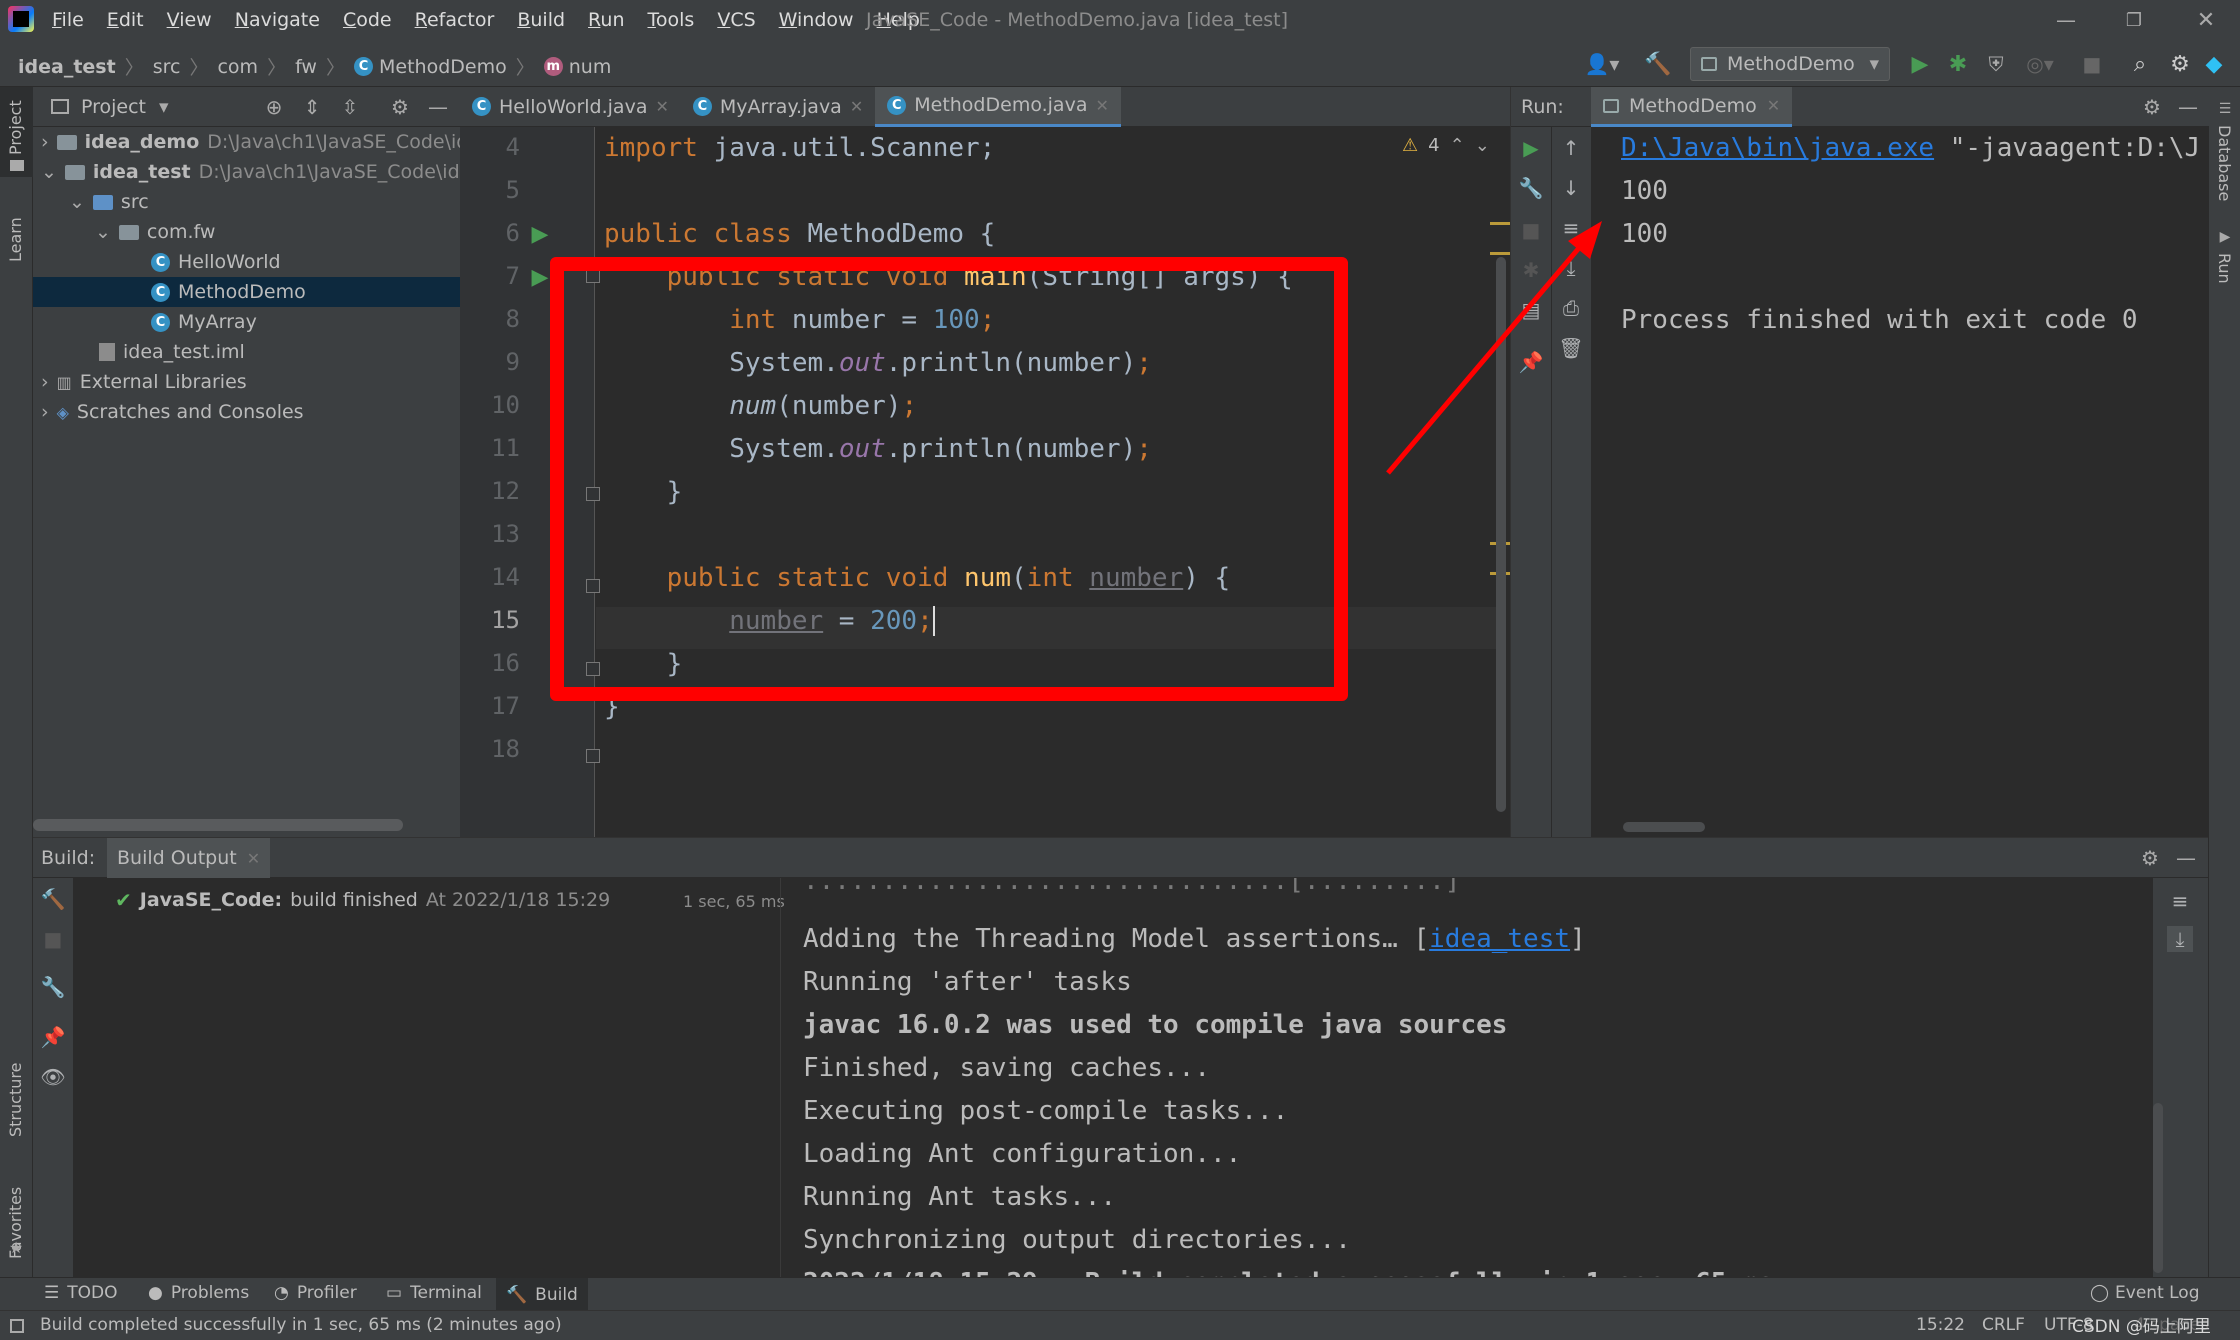 The width and height of the screenshot is (2240, 1340). I want to click on toggle-tool-windows-icon, so click(17, 1326).